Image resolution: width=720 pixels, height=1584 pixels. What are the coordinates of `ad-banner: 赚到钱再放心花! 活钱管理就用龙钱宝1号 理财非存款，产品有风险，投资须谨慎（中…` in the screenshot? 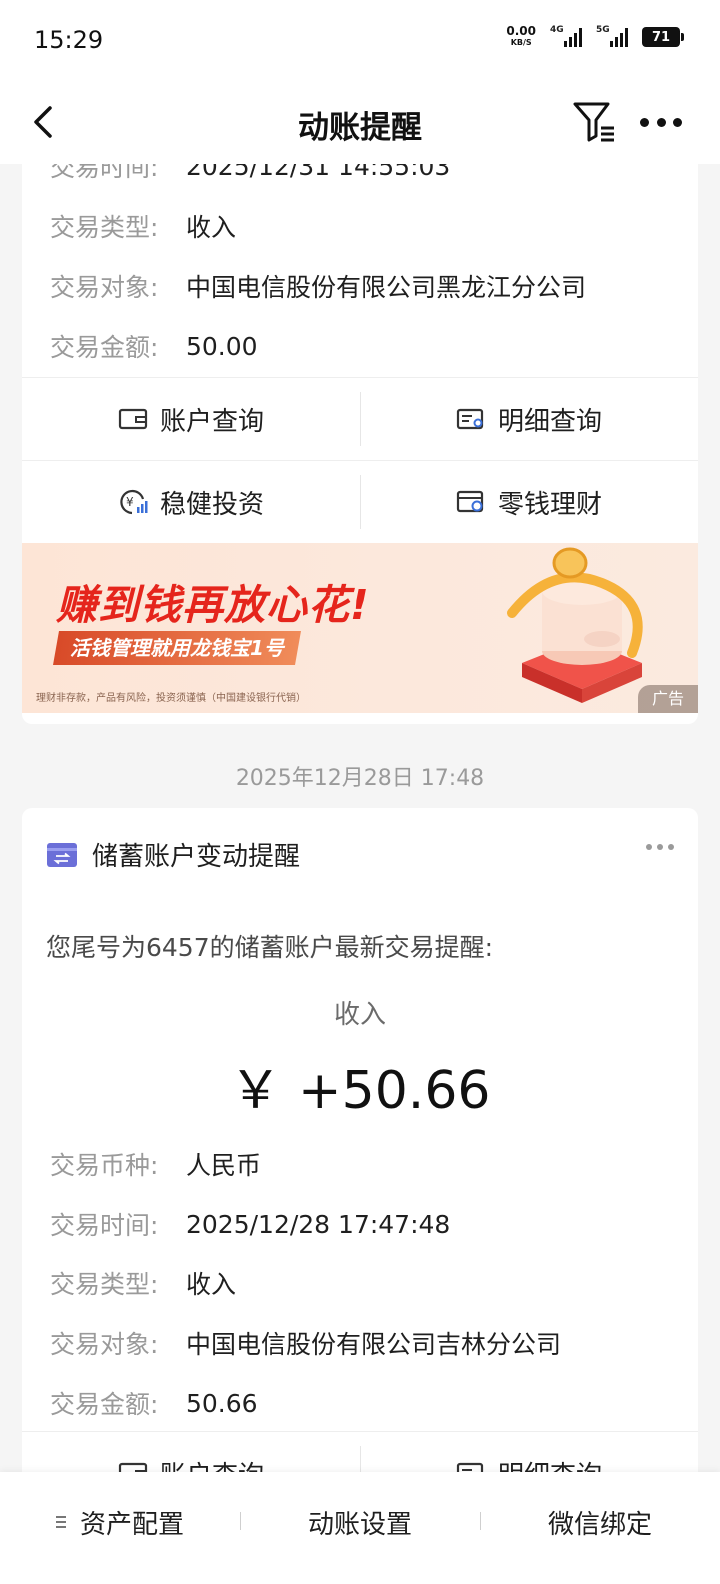 It's located at (360, 628).